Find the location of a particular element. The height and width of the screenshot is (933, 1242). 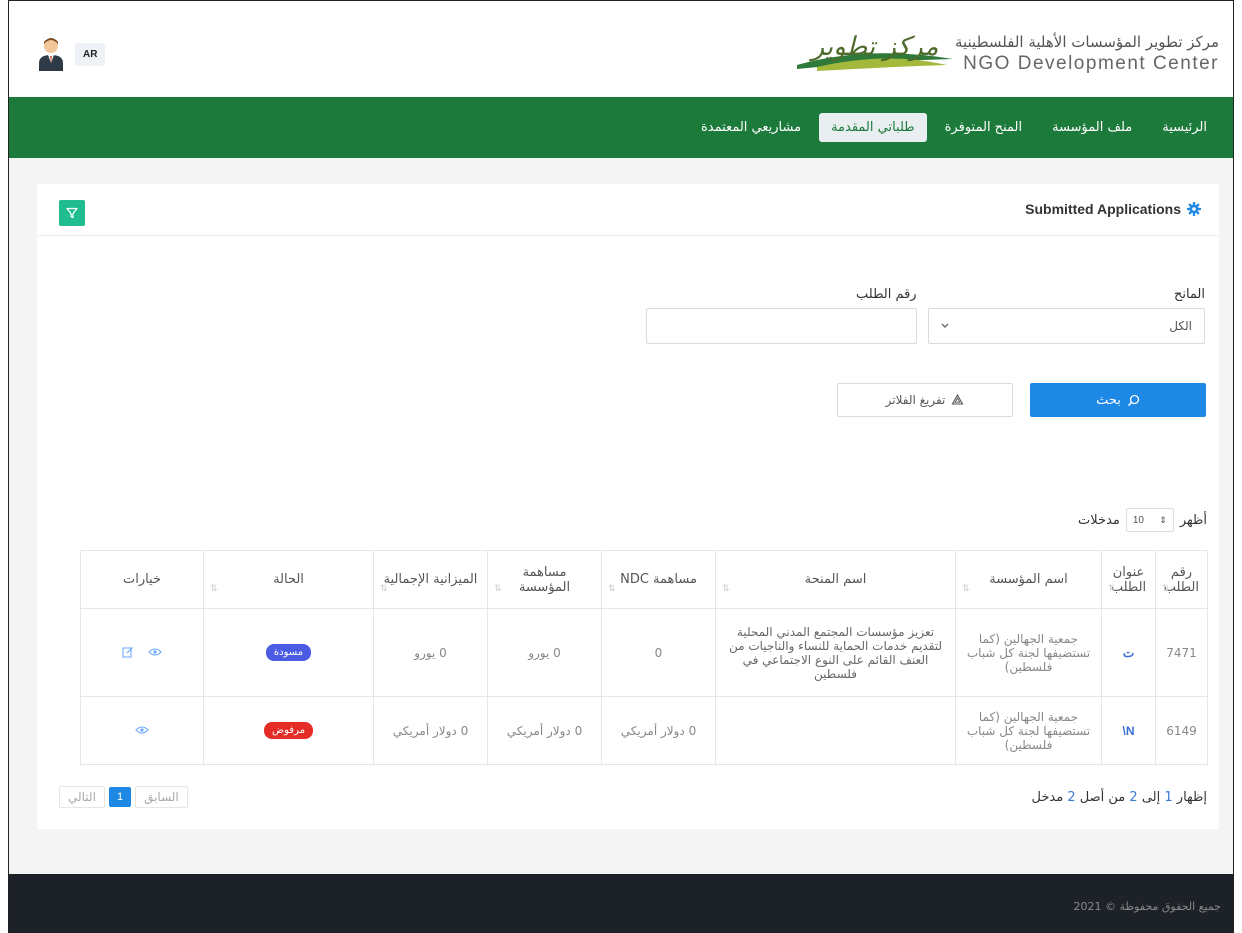

nav-item-org-profile: ملف المؤسسة is located at coordinates (1092, 127).